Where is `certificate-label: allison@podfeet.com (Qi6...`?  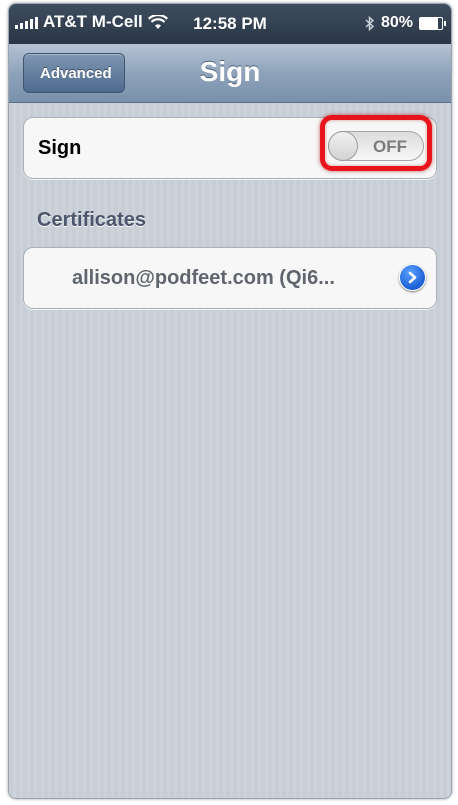 certificate-label: allison@podfeet.com (Qi6... is located at coordinates (203, 278).